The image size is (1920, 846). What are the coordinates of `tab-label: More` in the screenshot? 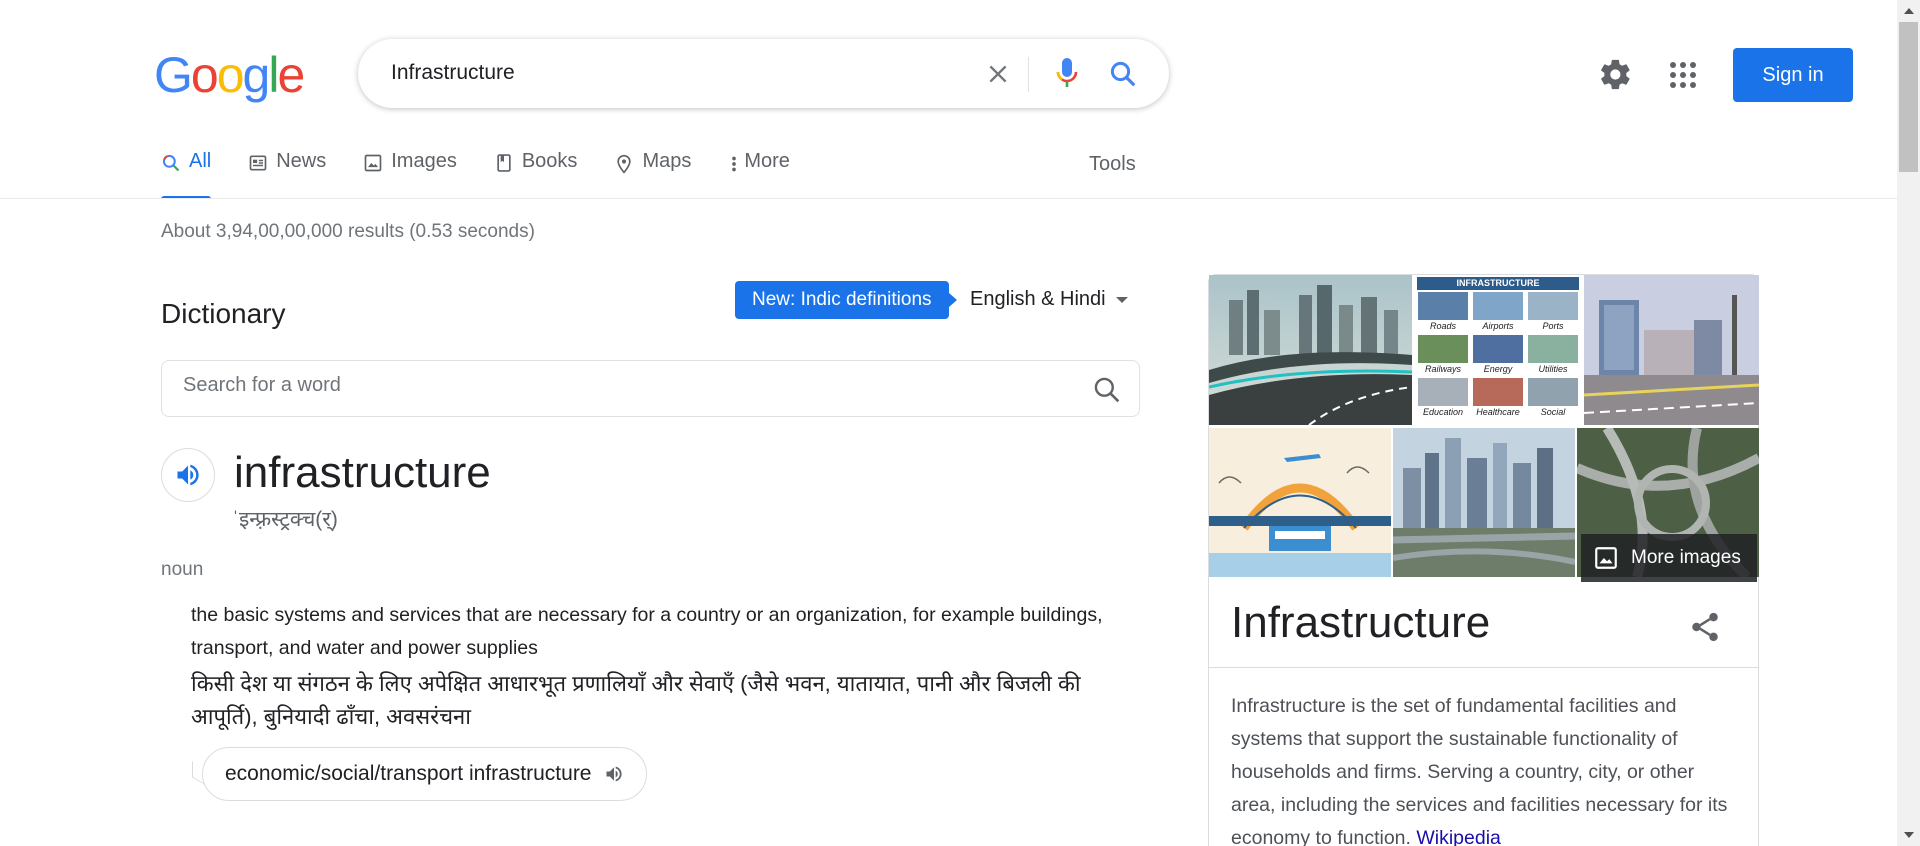 It's located at (767, 161).